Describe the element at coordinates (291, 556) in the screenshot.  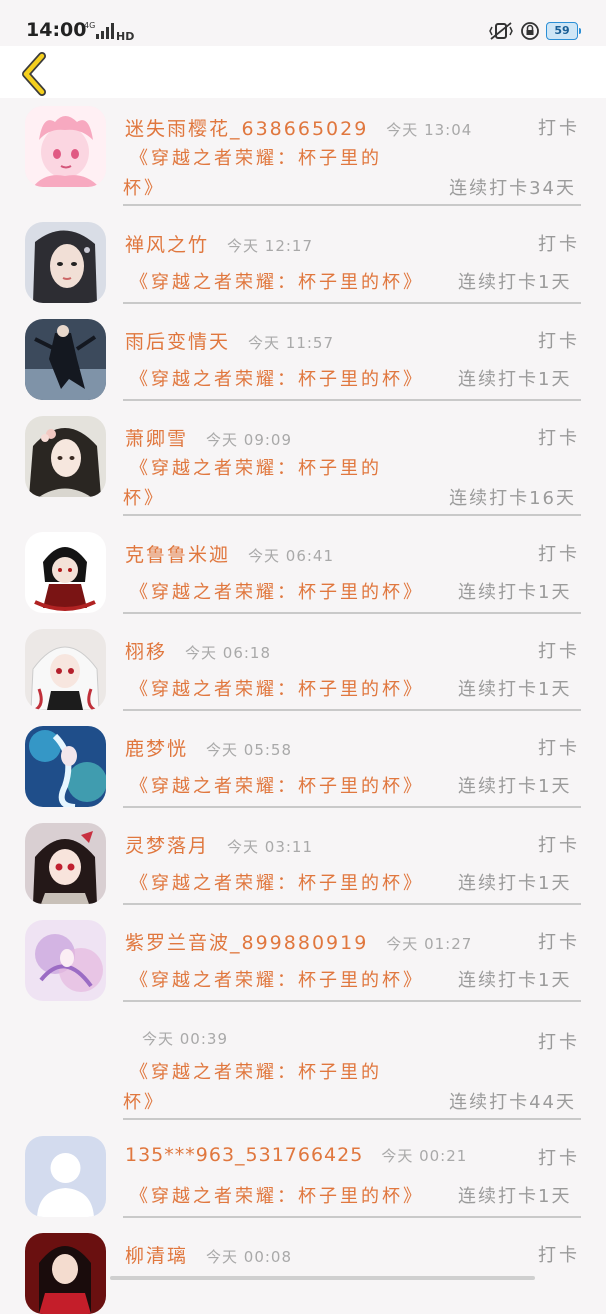
I see `checkin-time: 今天 06:41` at that location.